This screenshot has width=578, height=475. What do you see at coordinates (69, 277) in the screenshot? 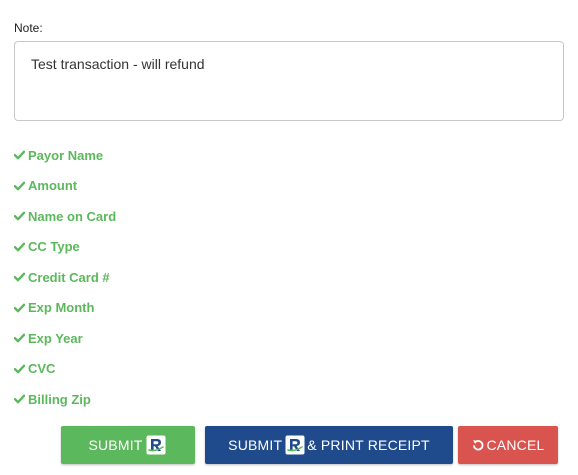
I see `checklist-label: Credit Card #` at bounding box center [69, 277].